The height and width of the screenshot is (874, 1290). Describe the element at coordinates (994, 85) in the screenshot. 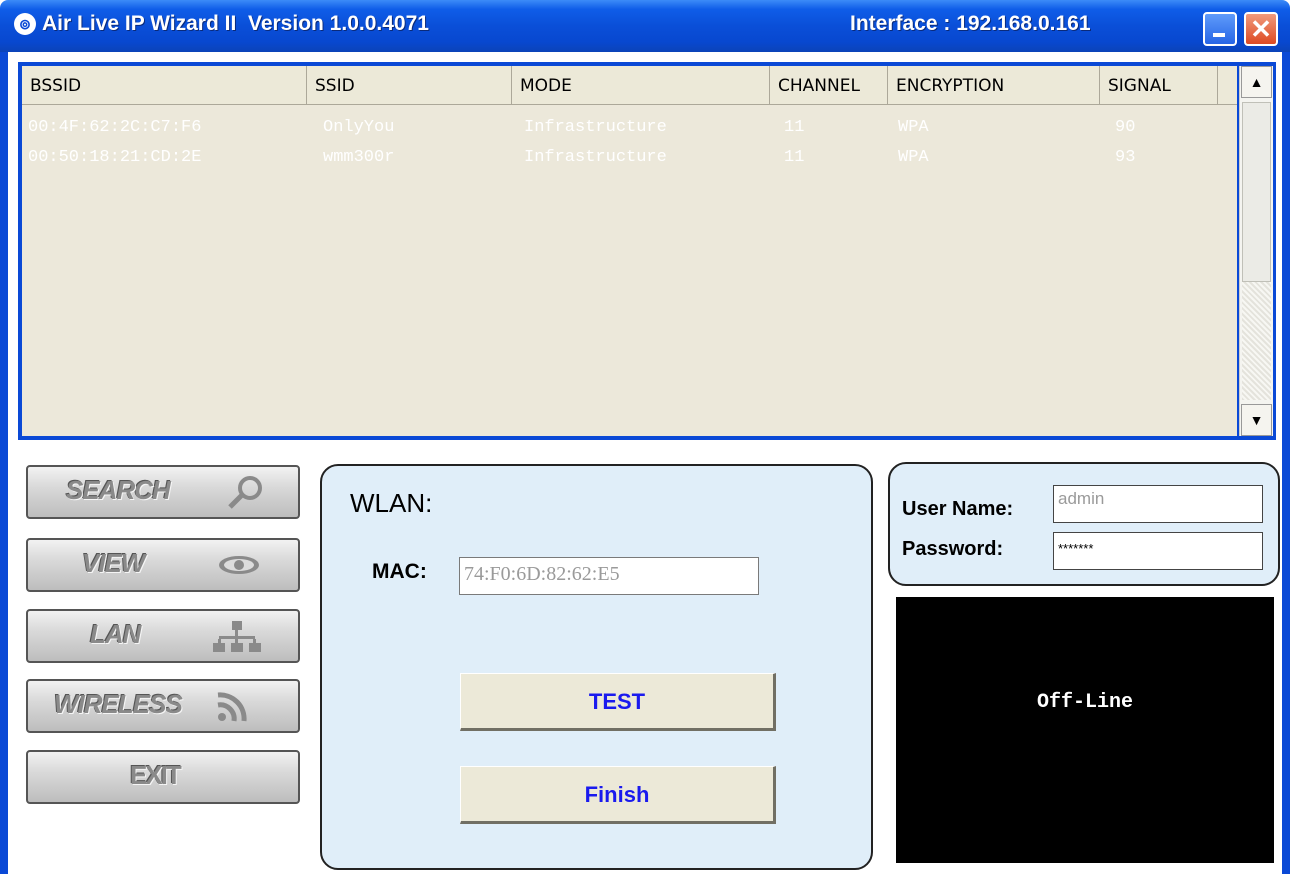

I see `column-header-encryption: ENCRYPTION` at that location.